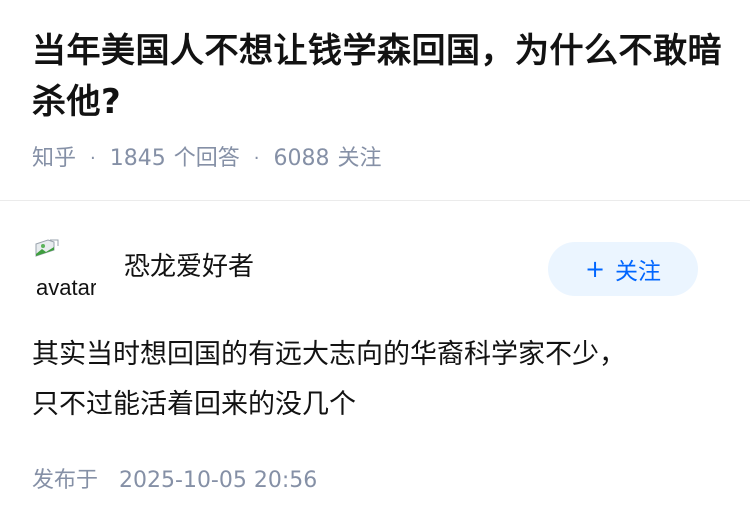 Image resolution: width=750 pixels, height=532 pixels. Describe the element at coordinates (54, 159) in the screenshot. I see `source-label: 知乎` at that location.